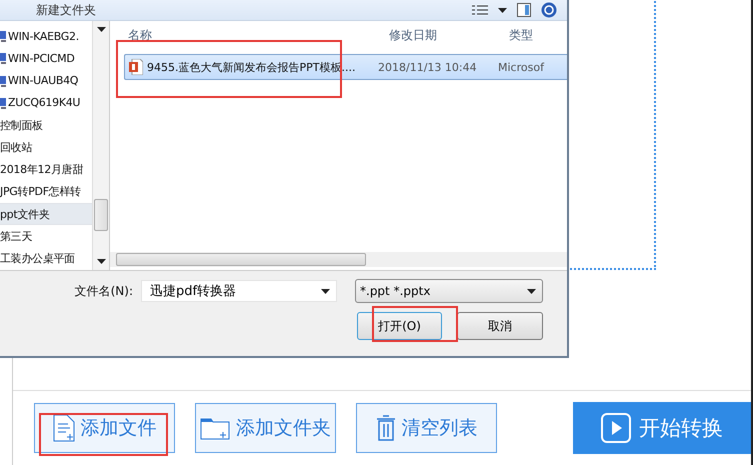  What do you see at coordinates (338, 259) in the screenshot?
I see `horizontal-scrollbar` at bounding box center [338, 259].